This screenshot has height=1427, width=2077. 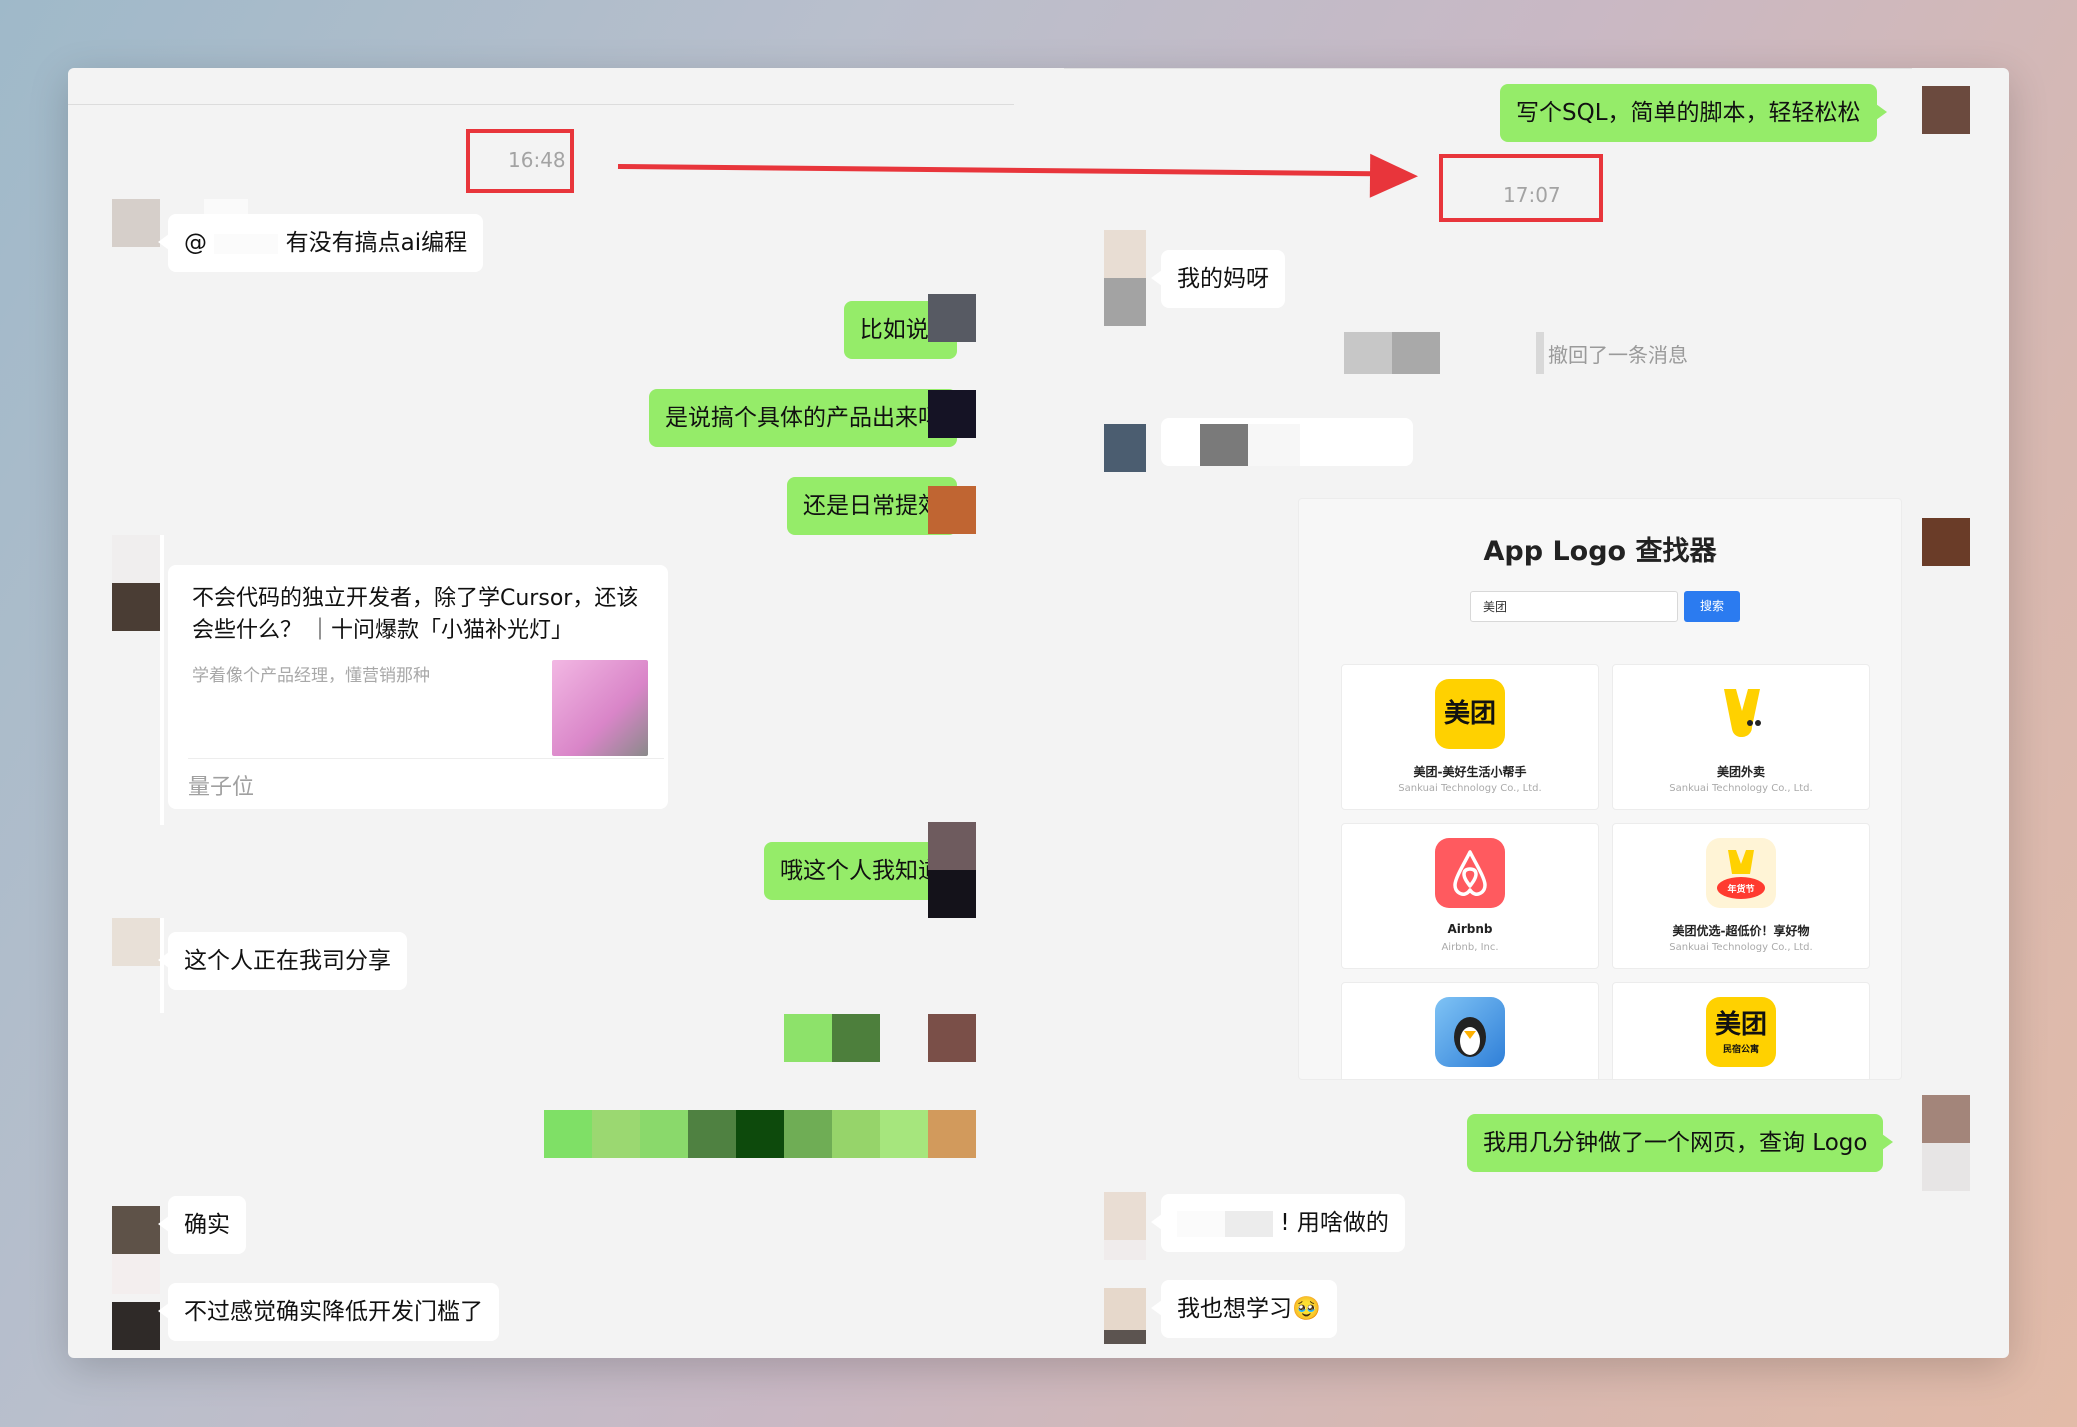 What do you see at coordinates (1234, 1309) in the screenshot?
I see `message-text: 我也想学习` at bounding box center [1234, 1309].